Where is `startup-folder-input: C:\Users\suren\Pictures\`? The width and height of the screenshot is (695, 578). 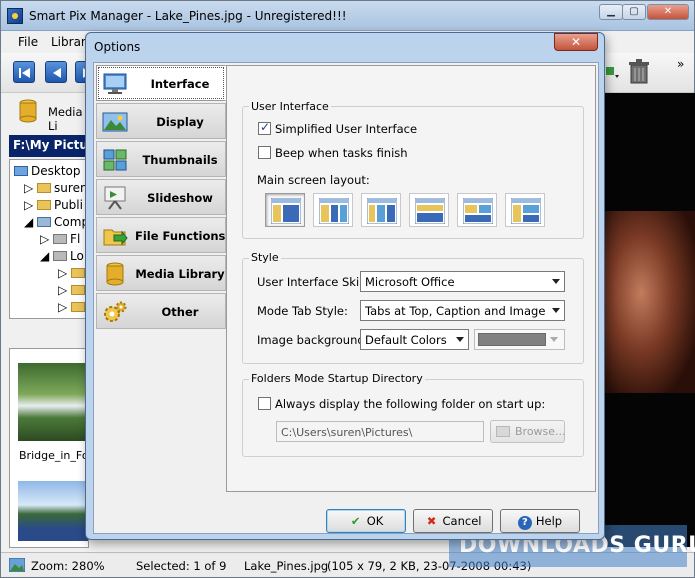
startup-folder-input: C:\Users\suren\Pictures\ is located at coordinates (380, 431).